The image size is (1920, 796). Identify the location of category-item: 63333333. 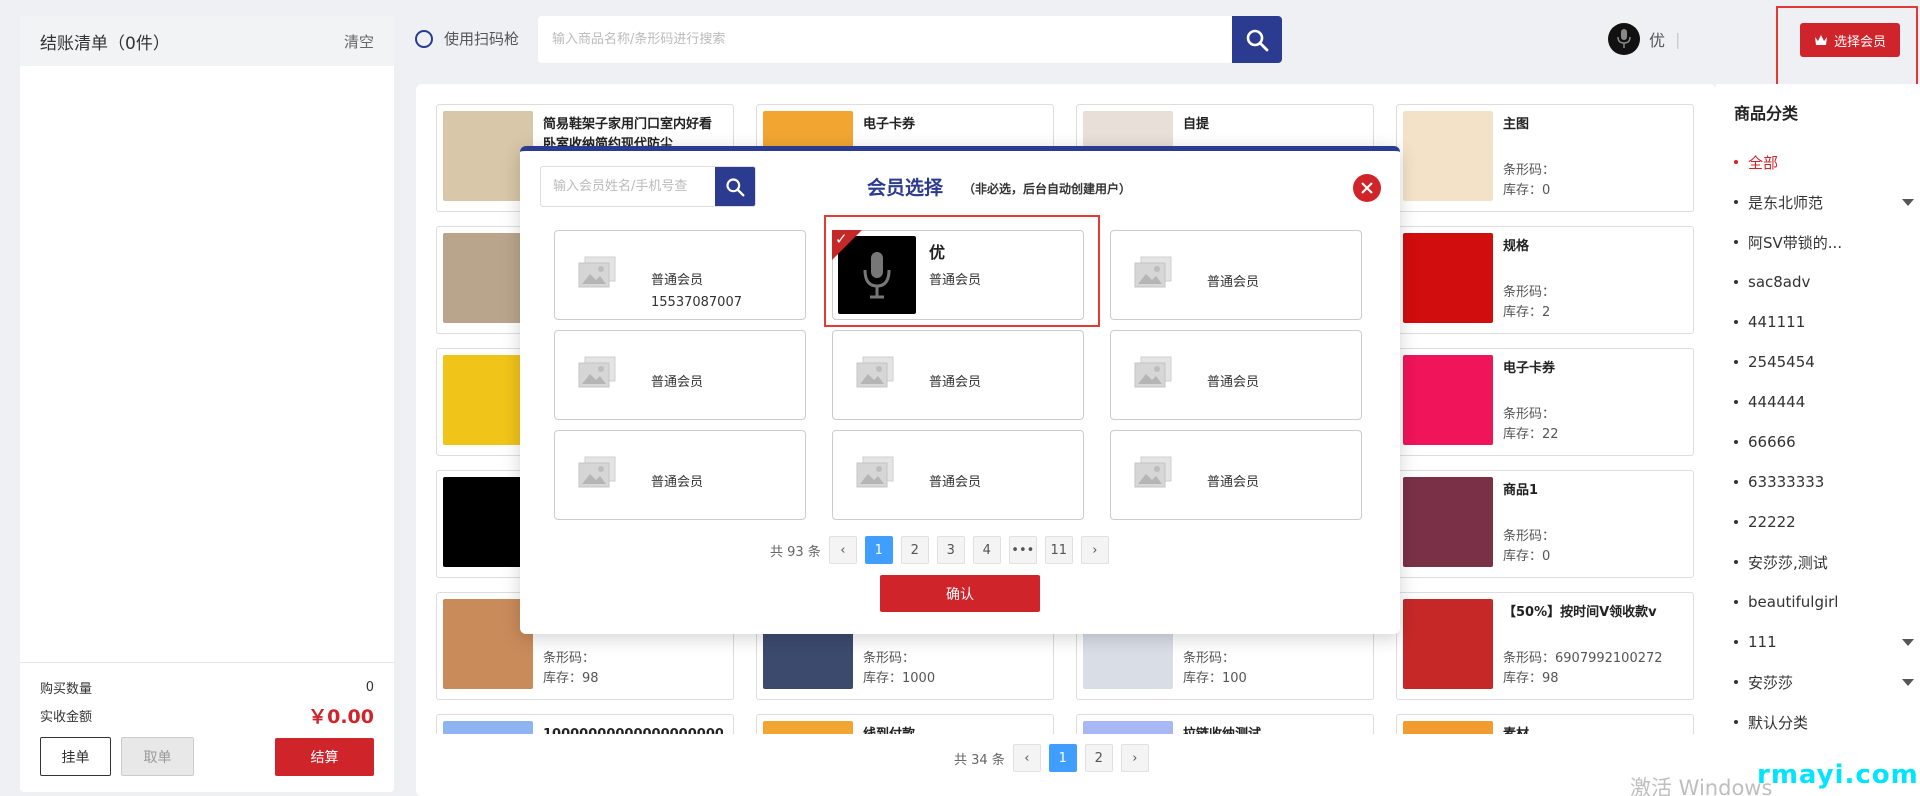
(1824, 482).